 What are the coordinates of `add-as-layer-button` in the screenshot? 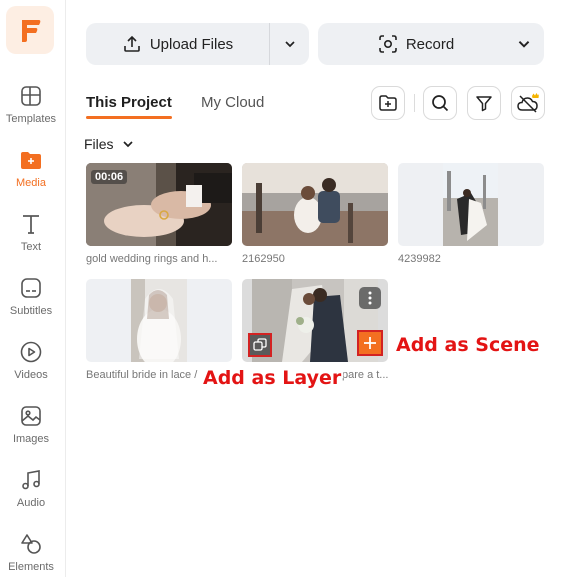 It's located at (260, 345).